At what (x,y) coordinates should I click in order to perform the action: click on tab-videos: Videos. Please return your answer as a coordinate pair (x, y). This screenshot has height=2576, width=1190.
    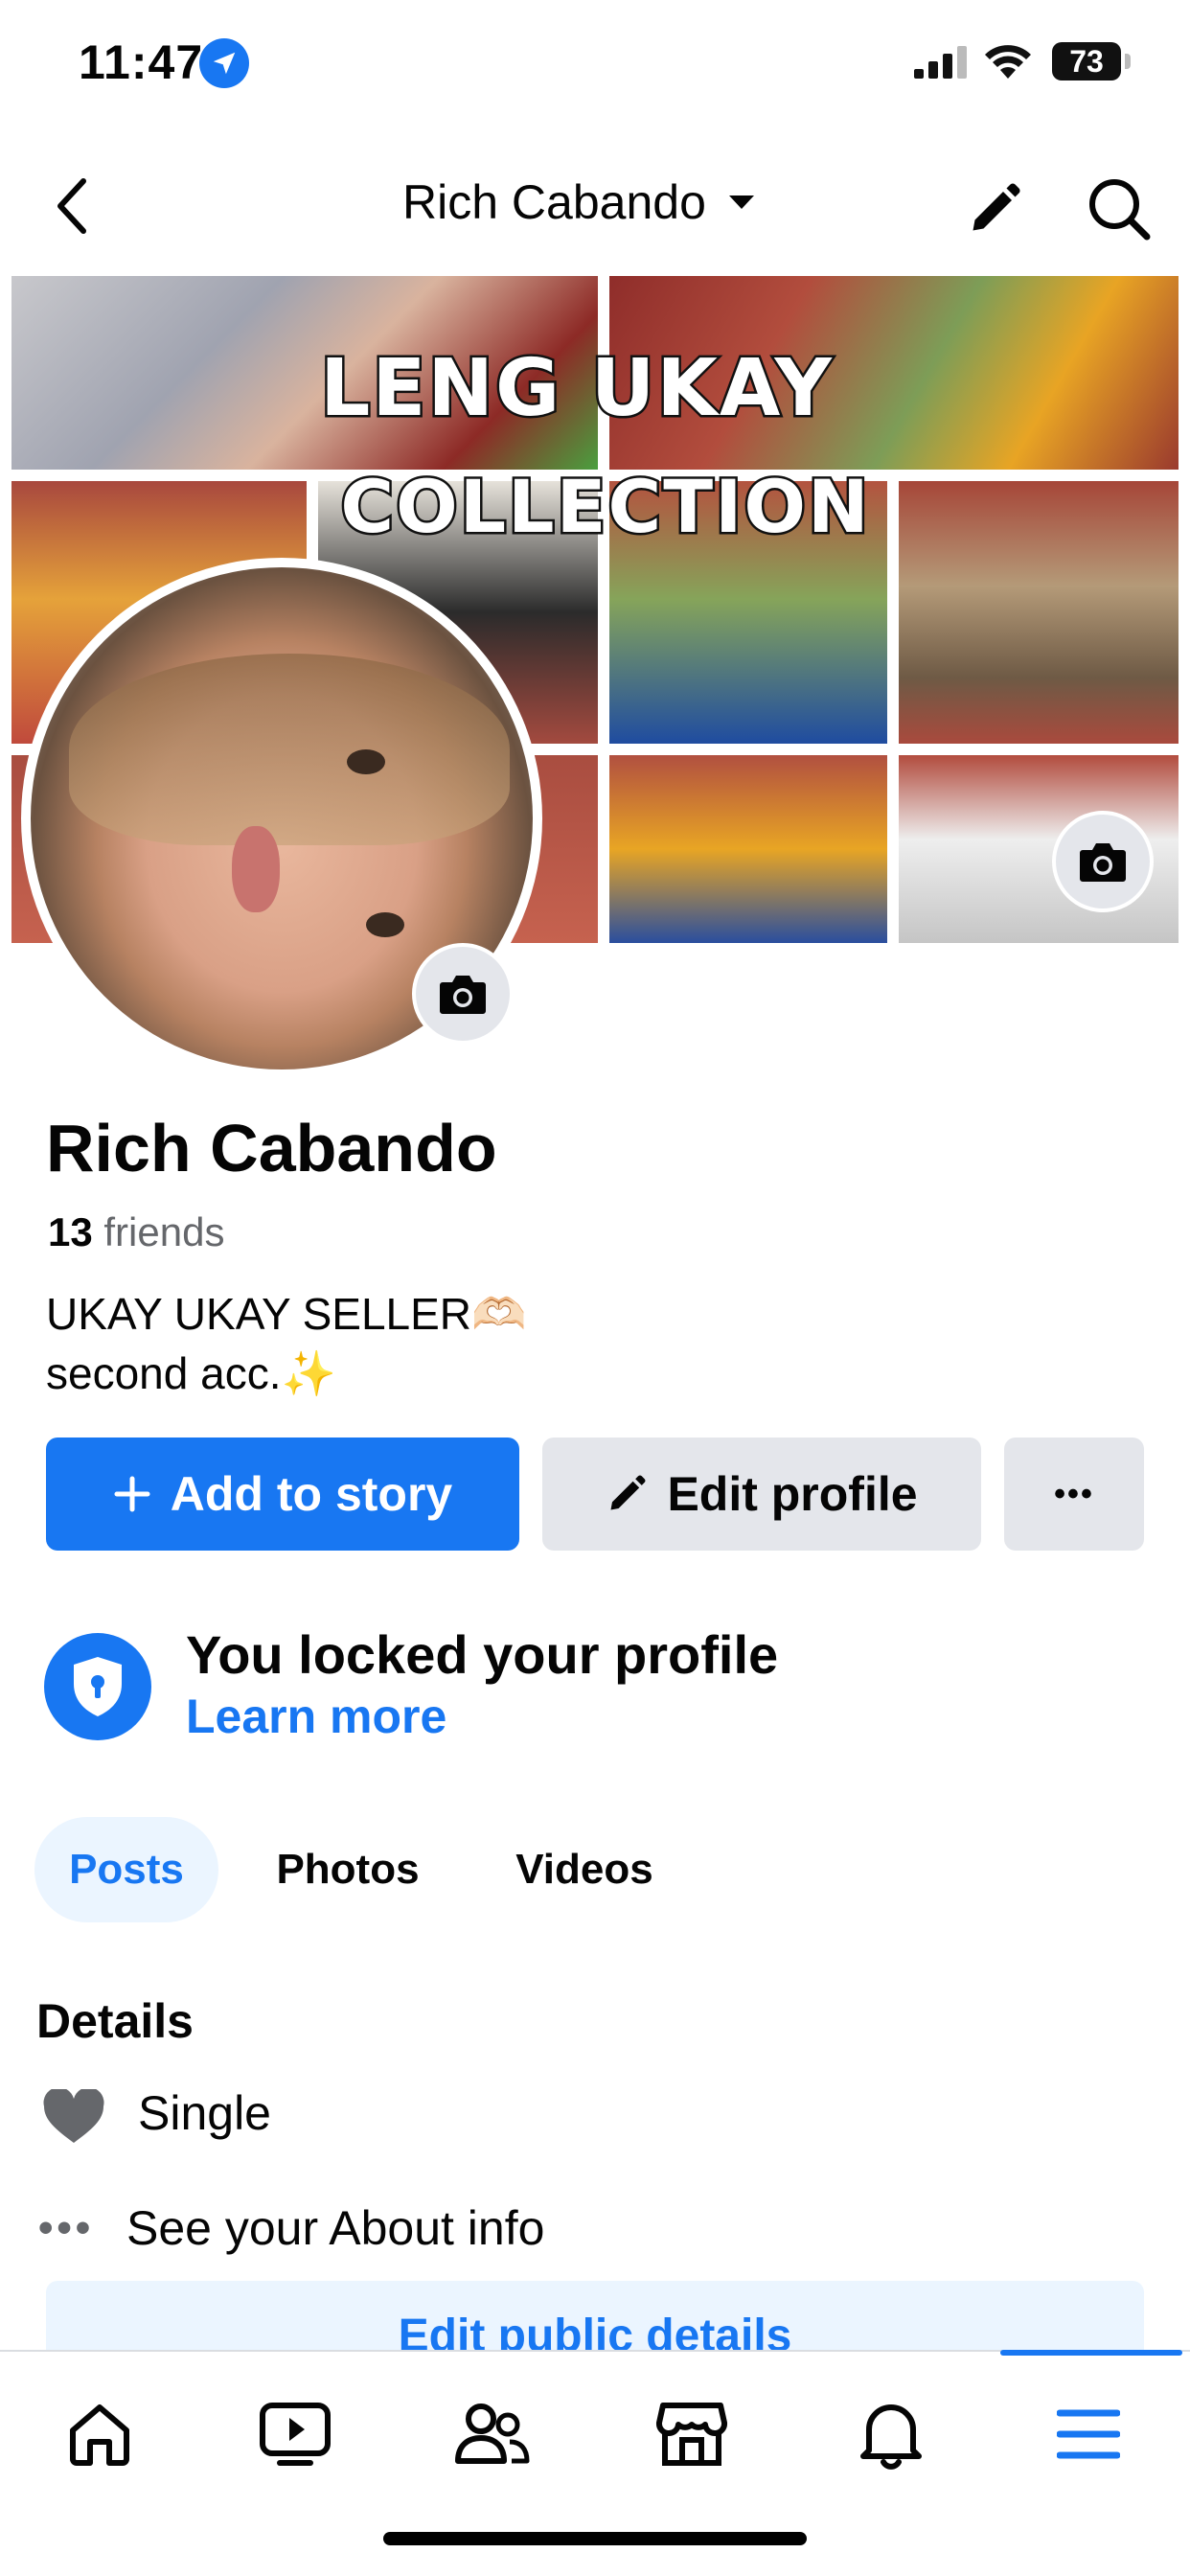
    Looking at the image, I should click on (585, 1869).